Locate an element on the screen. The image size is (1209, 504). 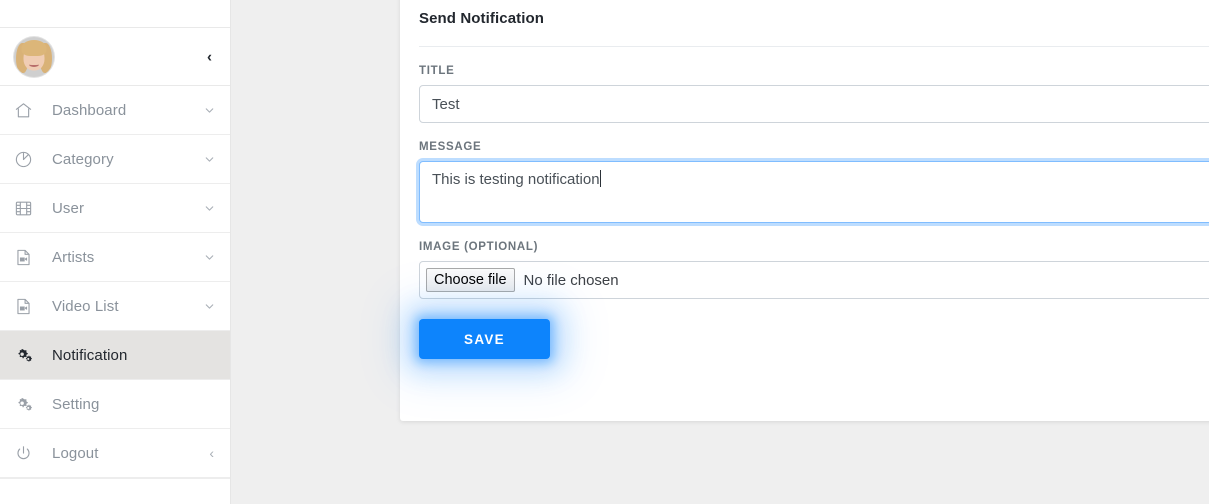
image-file-input: Choose file No file chosen is located at coordinates (814, 280).